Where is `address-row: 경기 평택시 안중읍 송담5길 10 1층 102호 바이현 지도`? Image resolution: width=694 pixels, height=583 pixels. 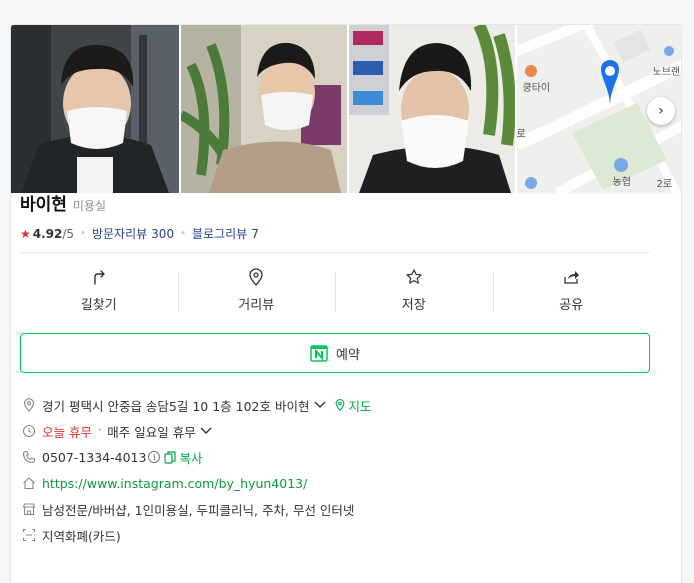
address-row: 경기 평택시 안중읍 송담5길 10 1층 102호 바이현 지도 is located at coordinates (340, 405).